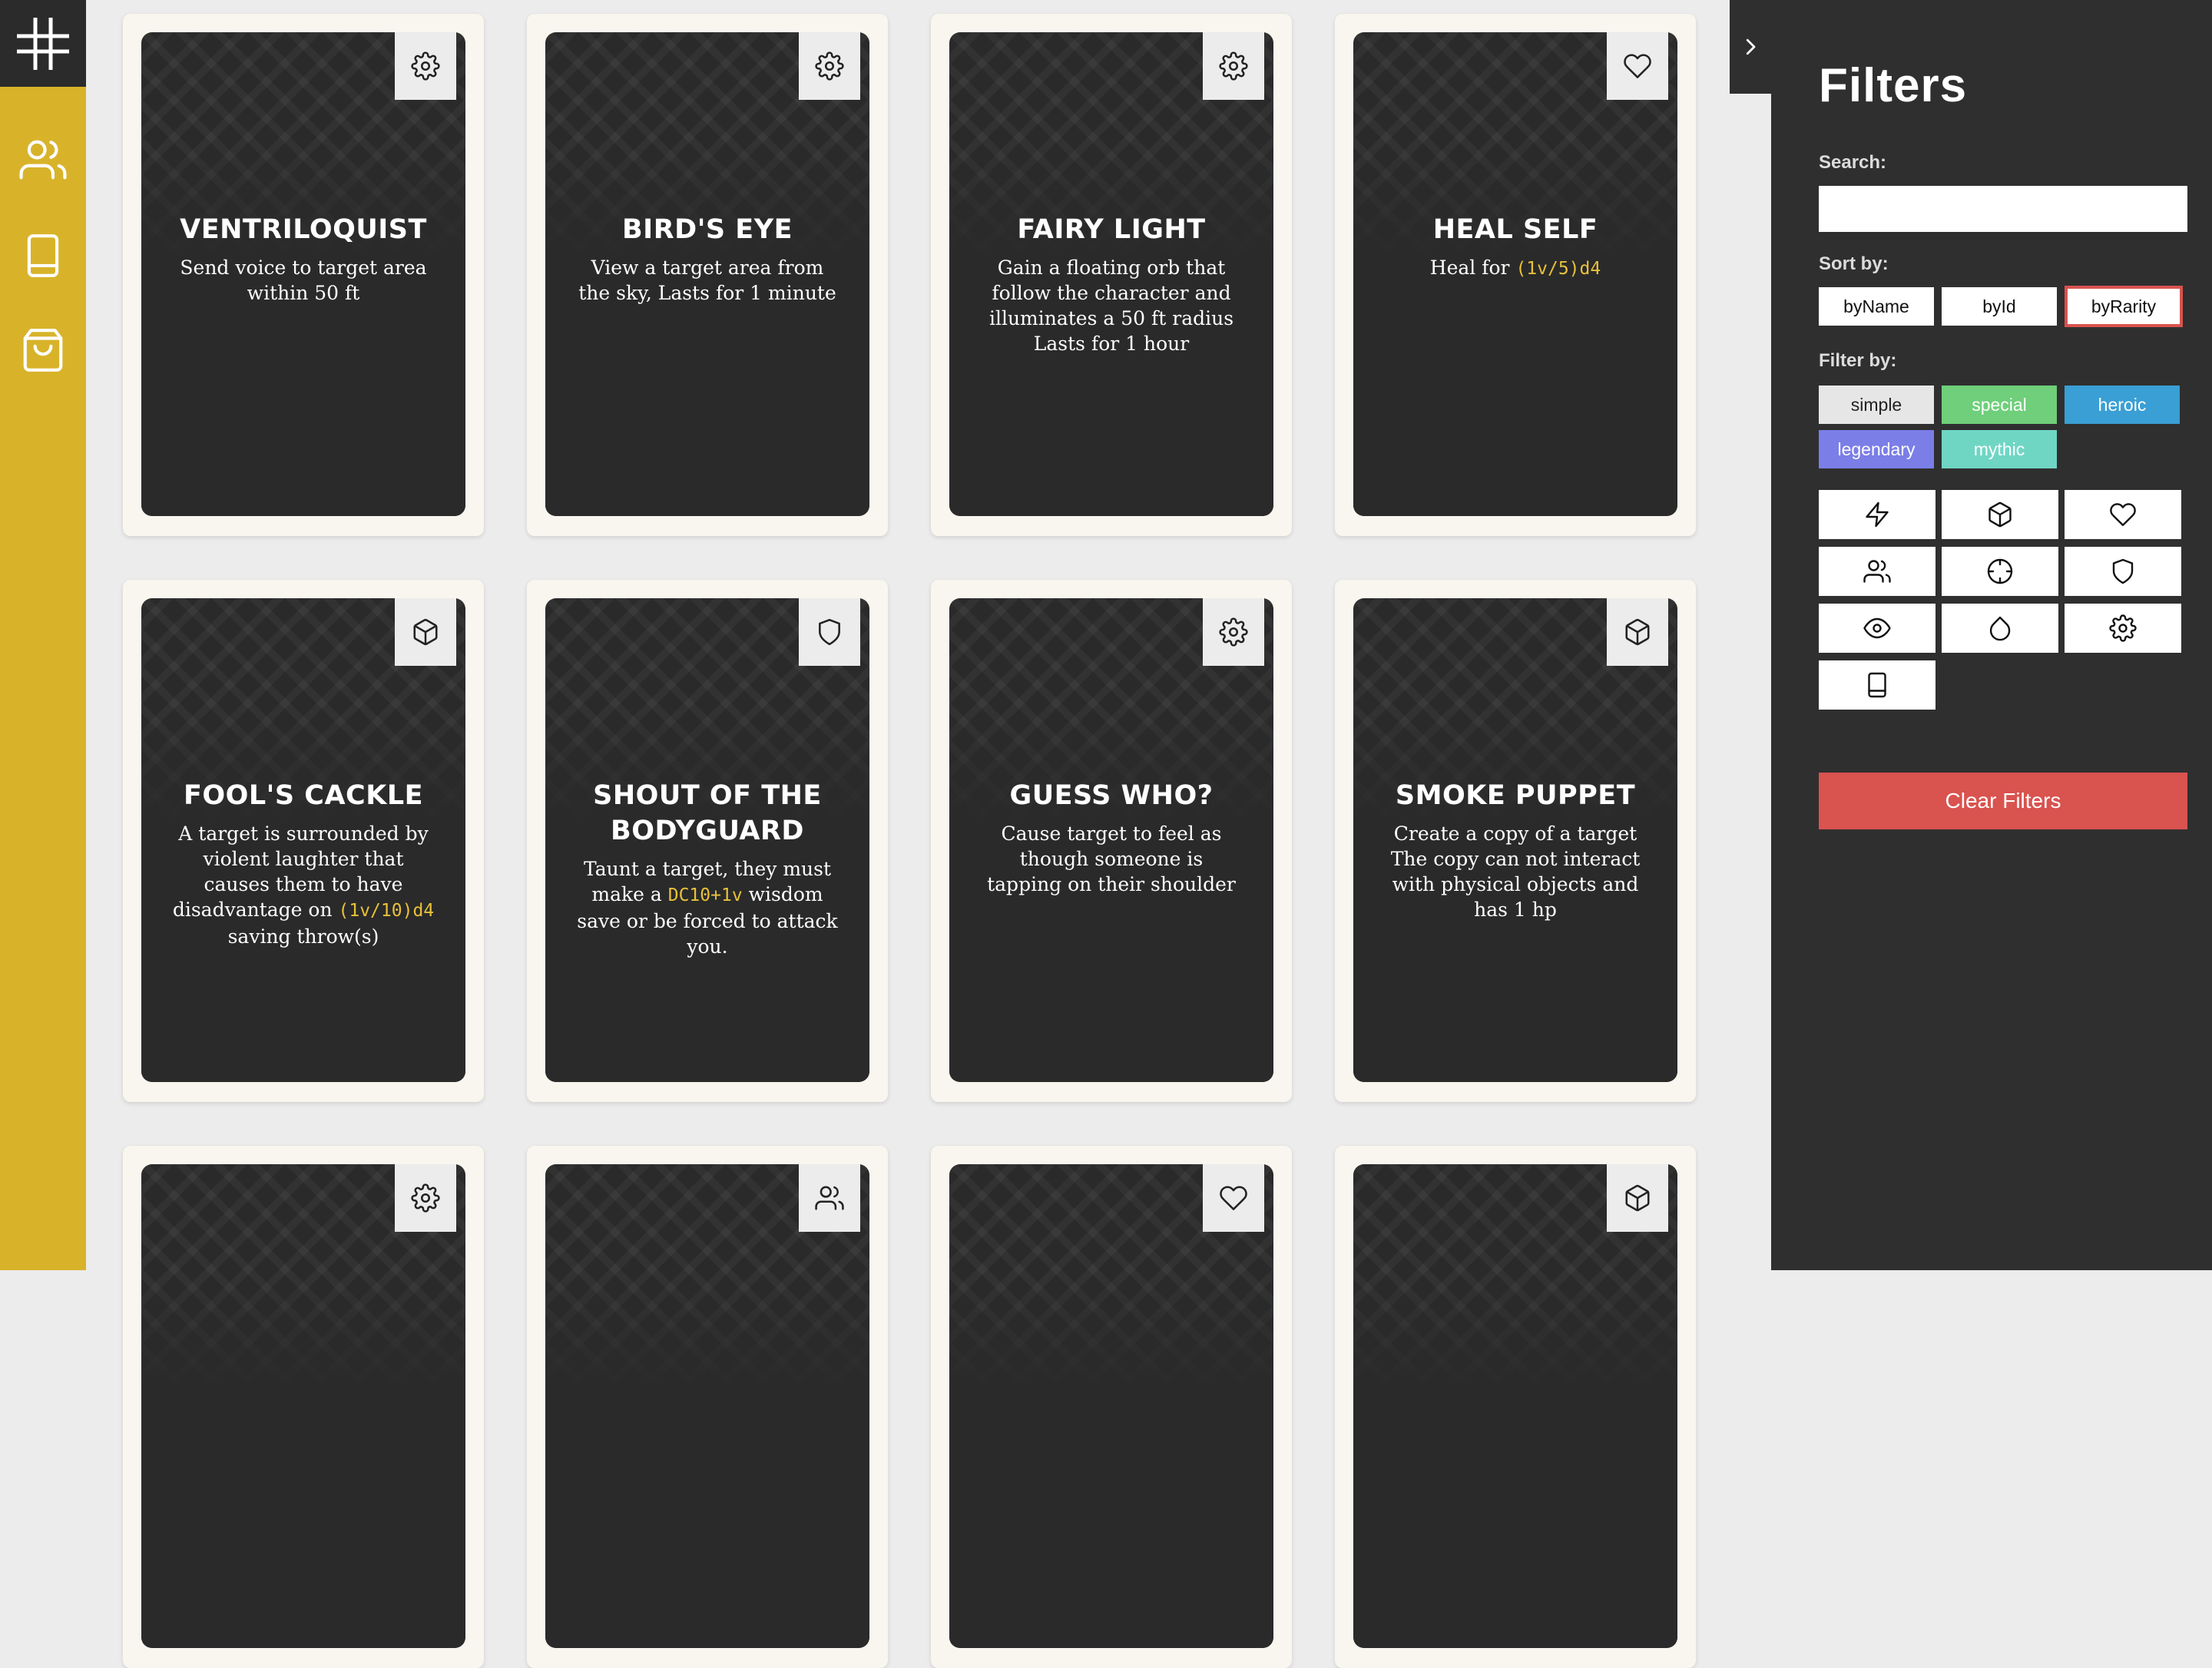 Image resolution: width=2212 pixels, height=1668 pixels. I want to click on book-icon, so click(1877, 685).